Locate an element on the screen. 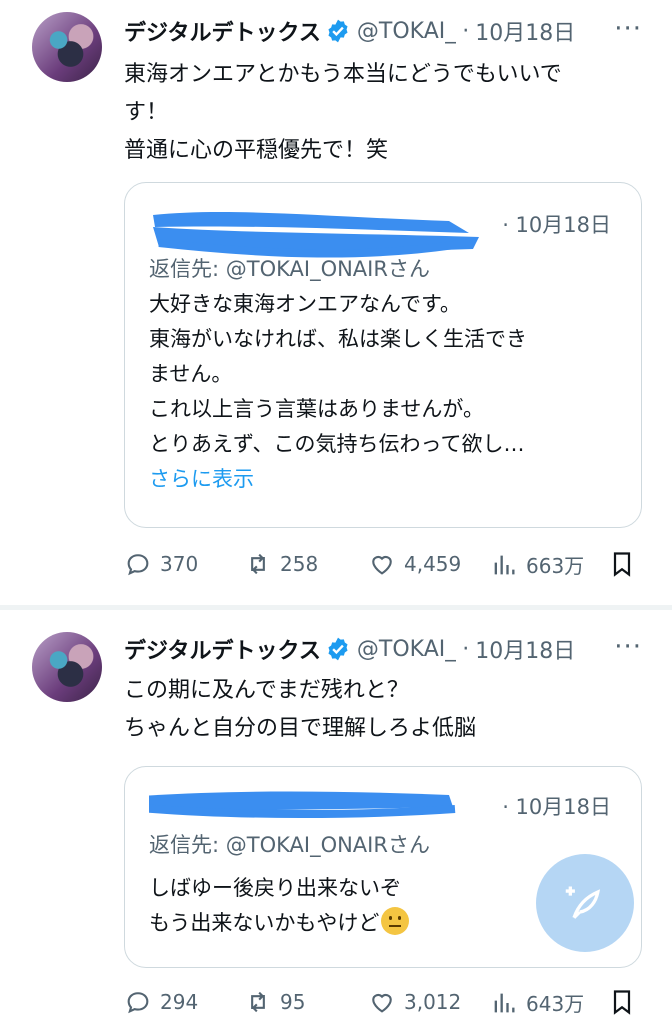 The image size is (672, 1028). retweet-button: 95 is located at coordinates (274, 1002).